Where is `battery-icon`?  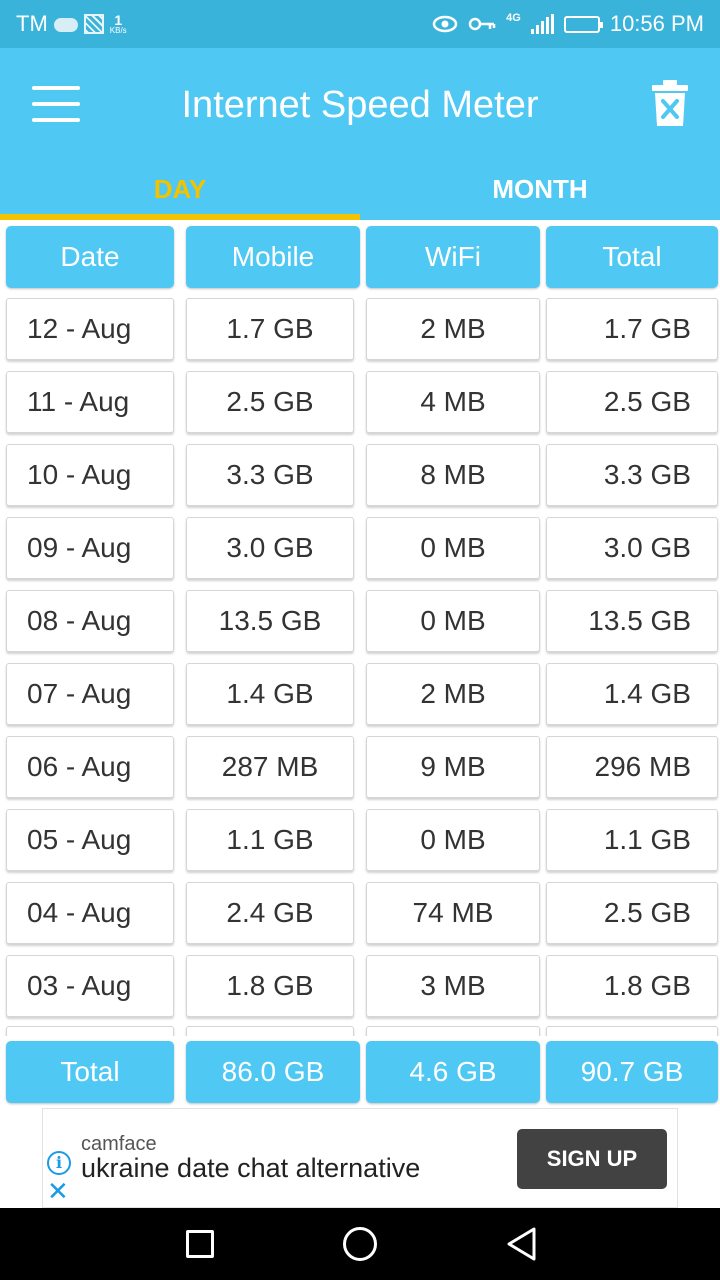 battery-icon is located at coordinates (583, 24).